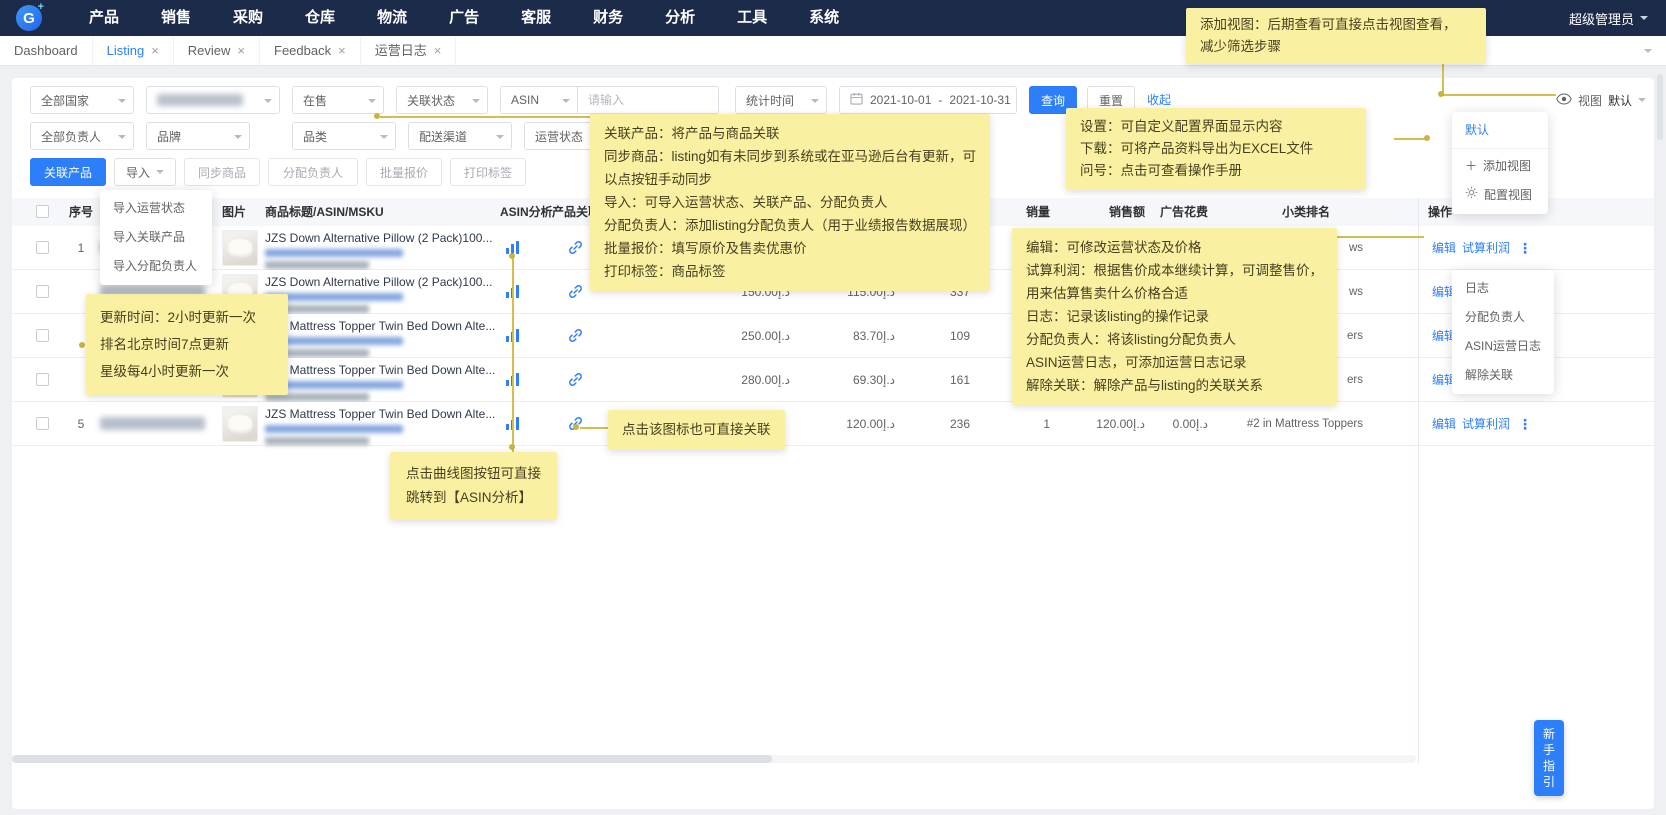 The image size is (1666, 815). What do you see at coordinates (1648, 52) in the screenshot?
I see `tab-list-chevron-icon` at bounding box center [1648, 52].